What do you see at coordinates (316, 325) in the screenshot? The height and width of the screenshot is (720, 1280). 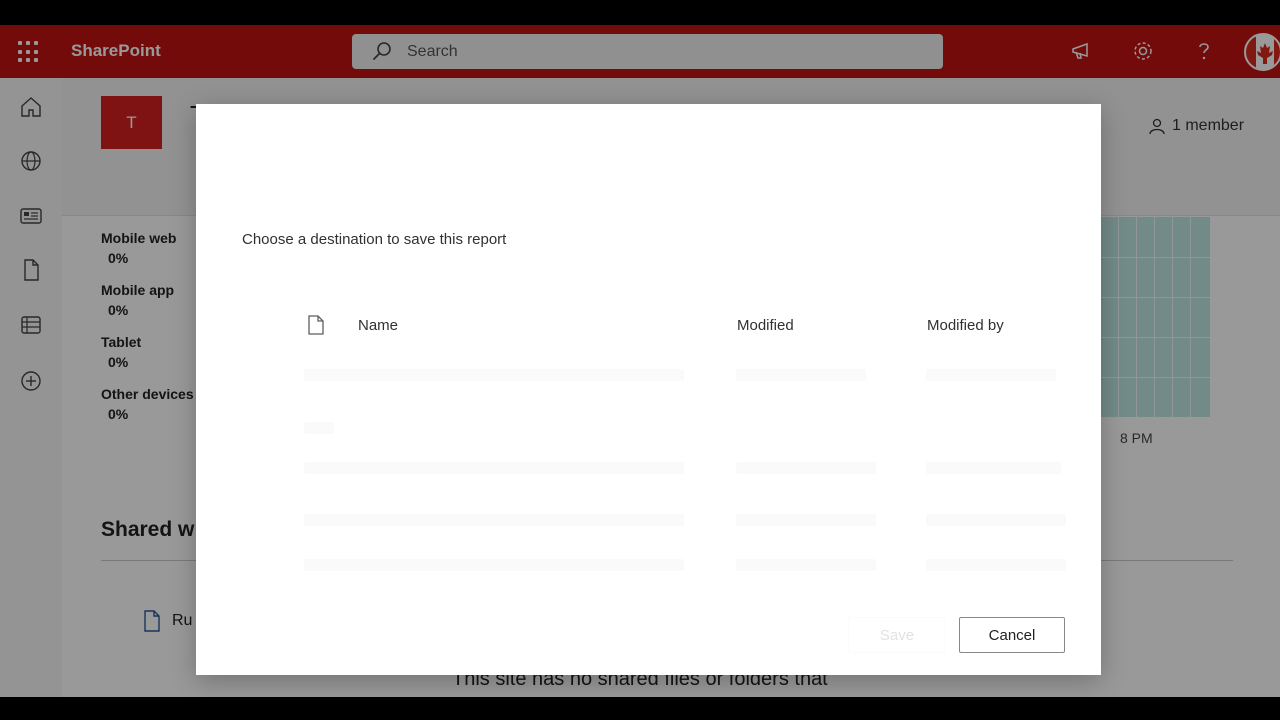 I see `file-type-column-icon` at bounding box center [316, 325].